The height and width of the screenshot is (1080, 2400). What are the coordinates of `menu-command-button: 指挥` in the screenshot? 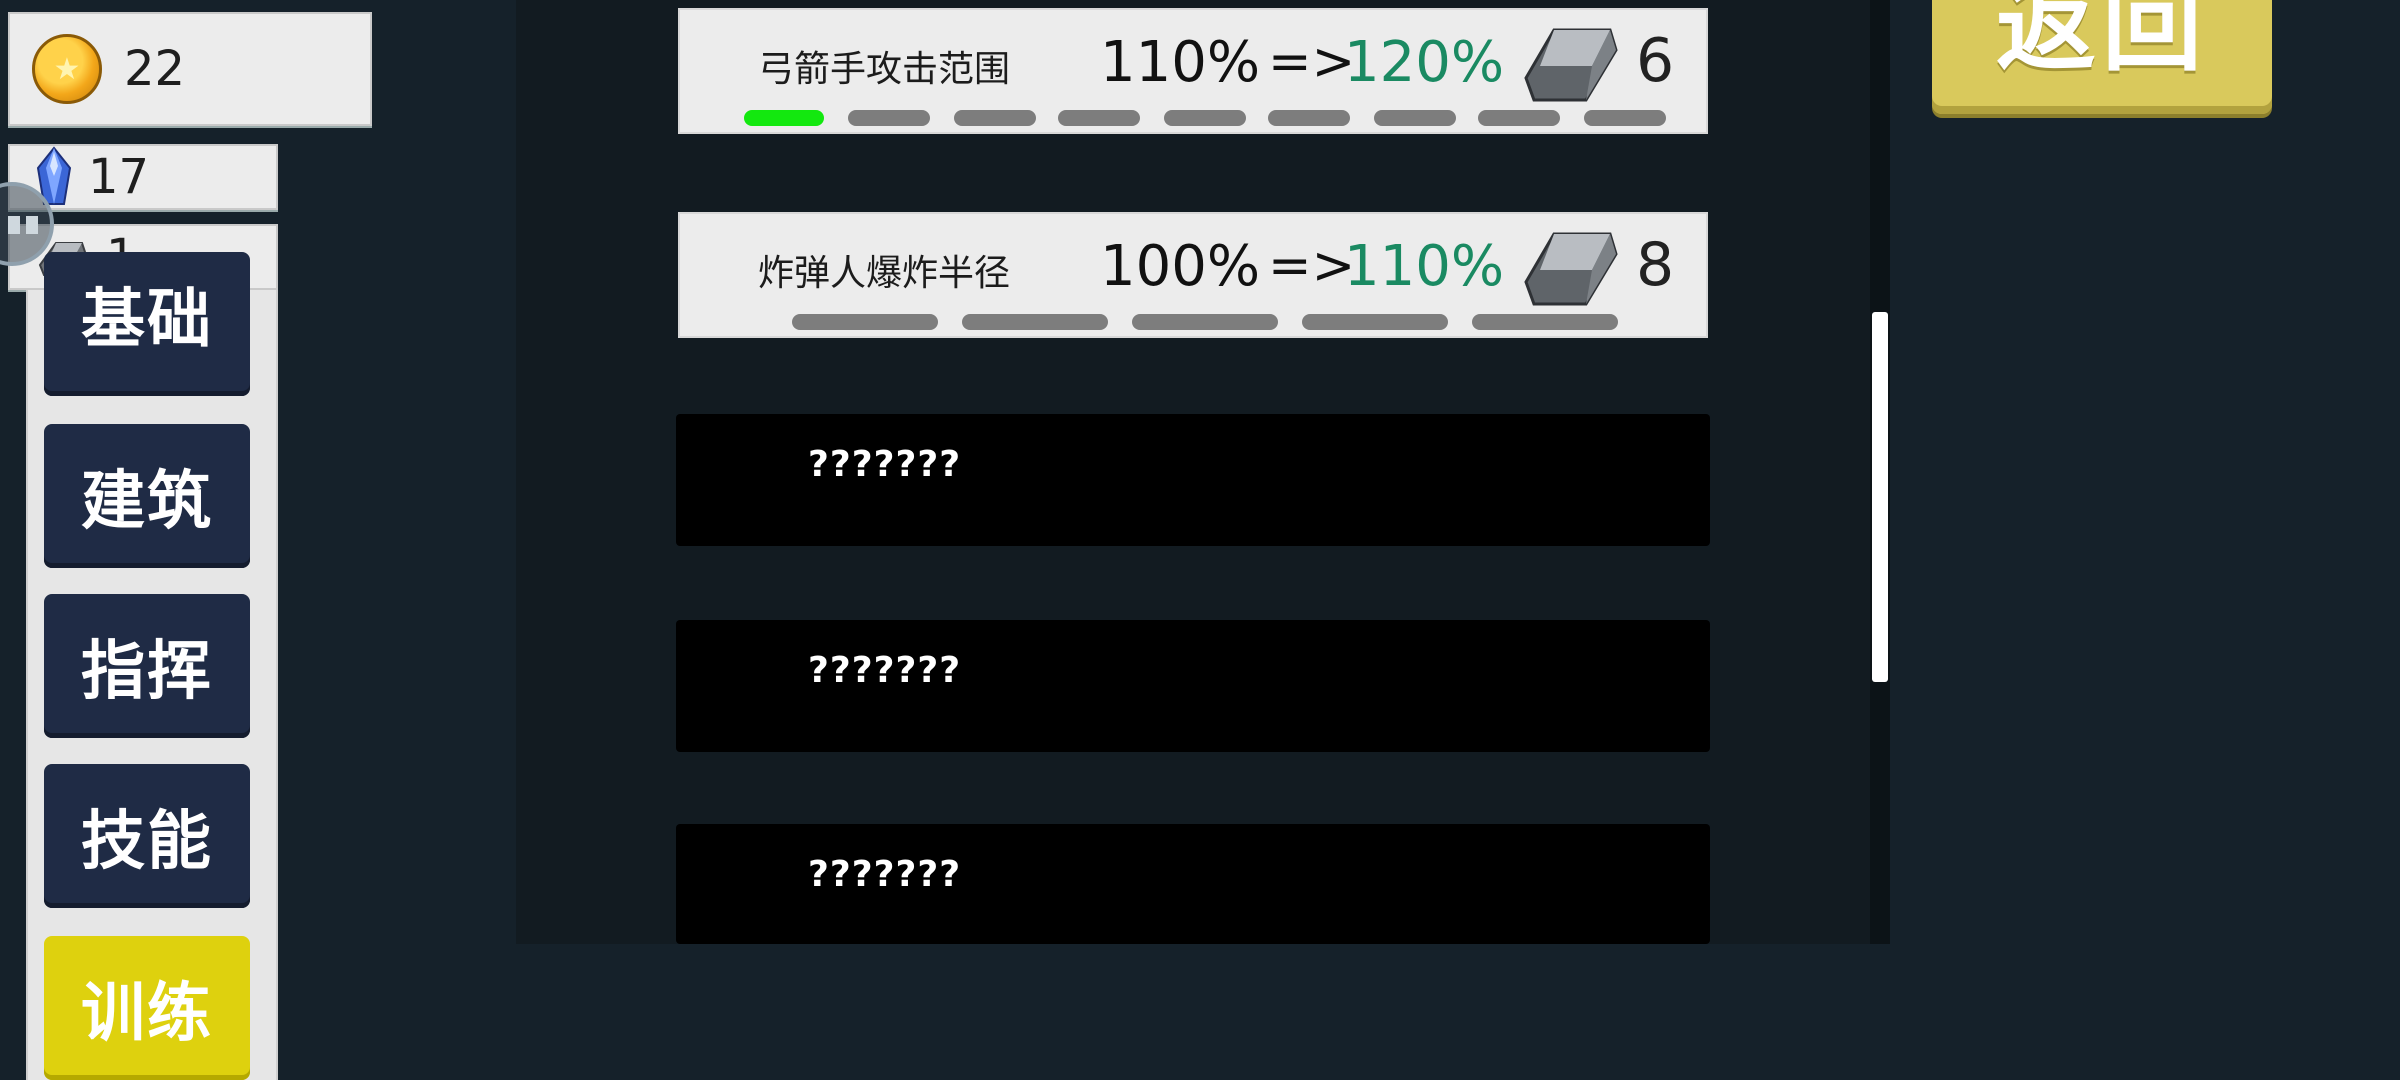 It's located at (147, 666).